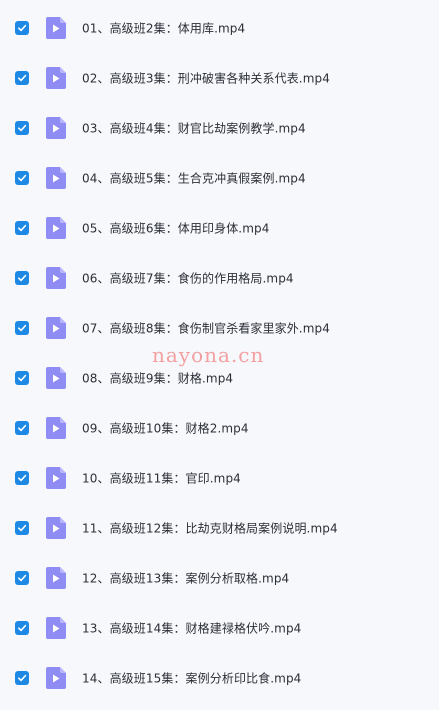 The height and width of the screenshot is (710, 439). Describe the element at coordinates (194, 178) in the screenshot. I see `file-name: 04、高级班5集：生合克冲真假案例.mp4` at that location.